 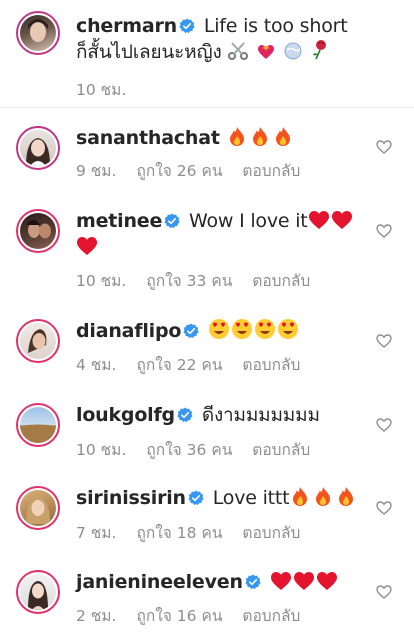 What do you see at coordinates (248, 221) in the screenshot?
I see `comment-body: Wow I love it` at bounding box center [248, 221].